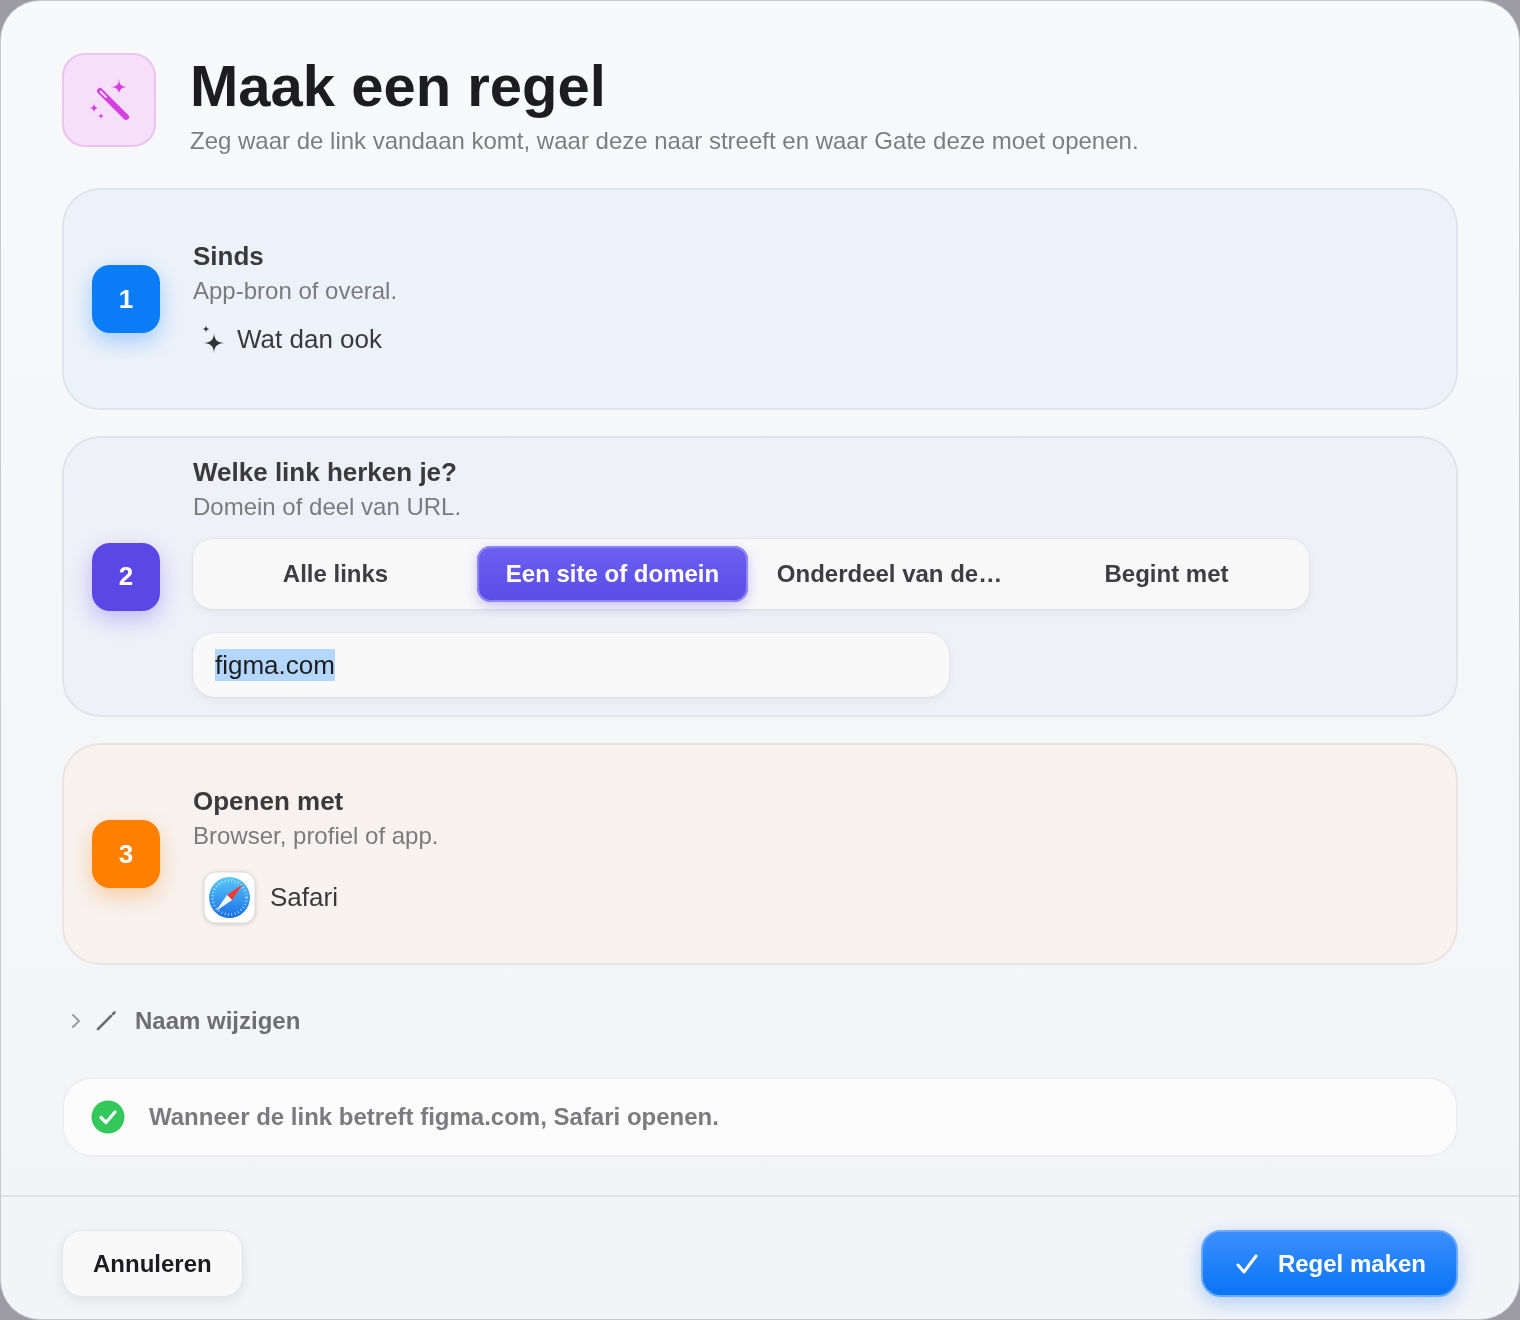 The width and height of the screenshot is (1520, 1320). What do you see at coordinates (335, 574) in the screenshot?
I see `segment-option: Alle links` at bounding box center [335, 574].